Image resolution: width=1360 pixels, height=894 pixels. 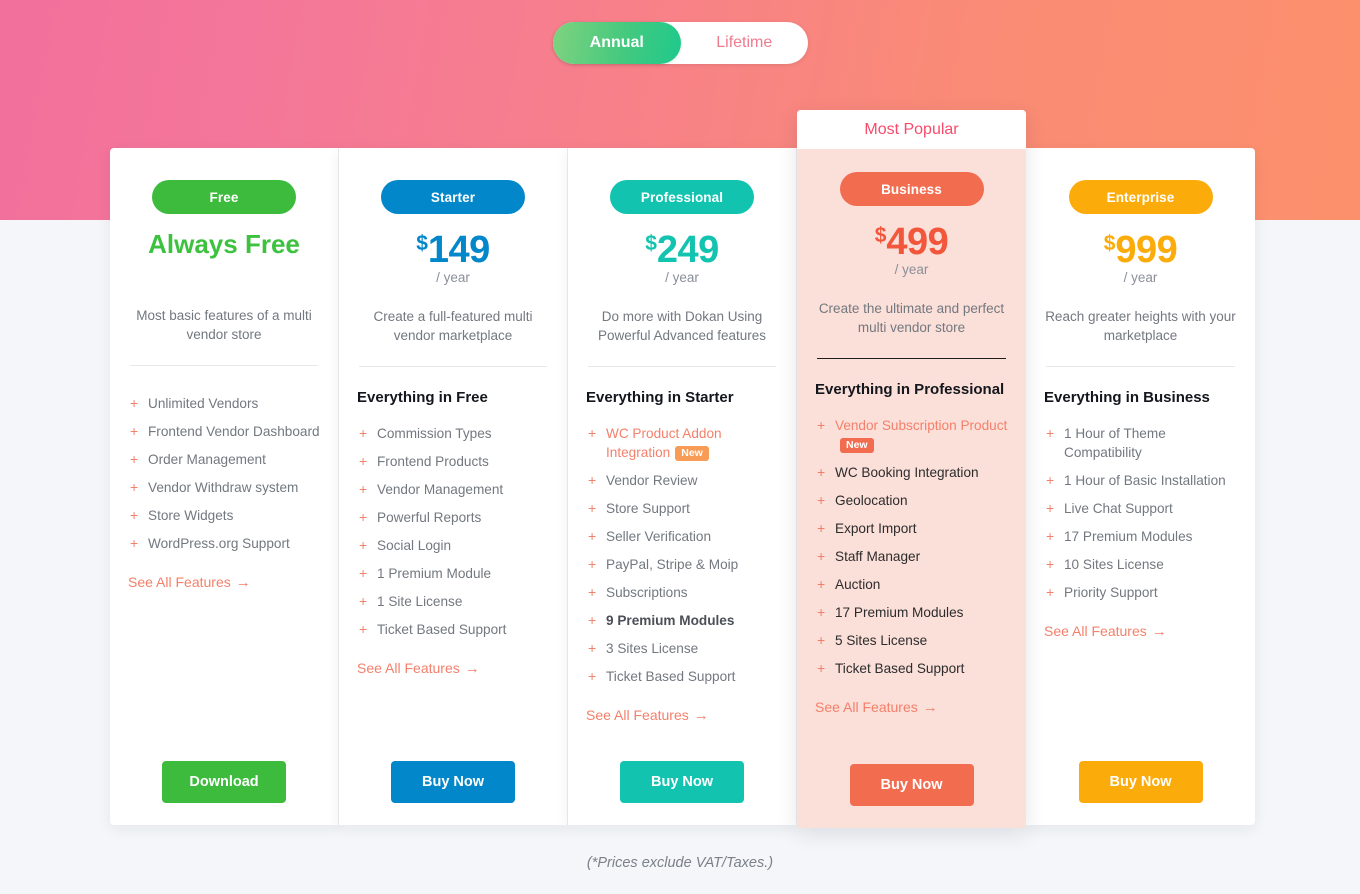 I want to click on feature-label: 1 Site License, so click(x=420, y=601).